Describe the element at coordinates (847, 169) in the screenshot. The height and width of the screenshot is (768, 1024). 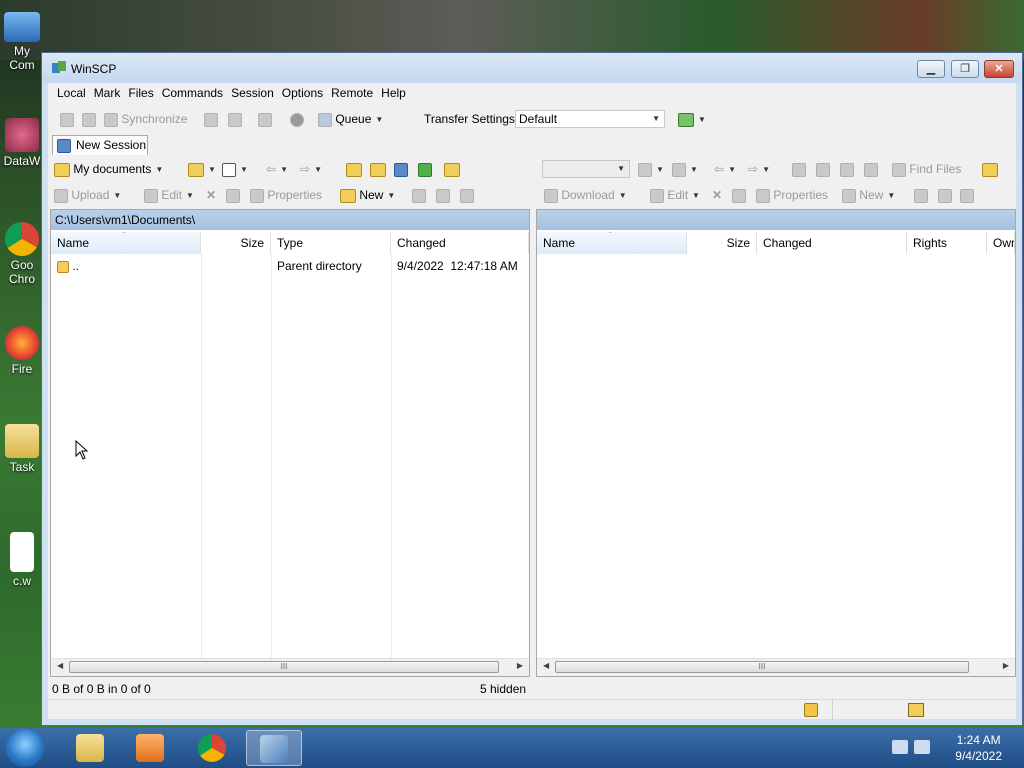
I see `remote-home-button` at that location.